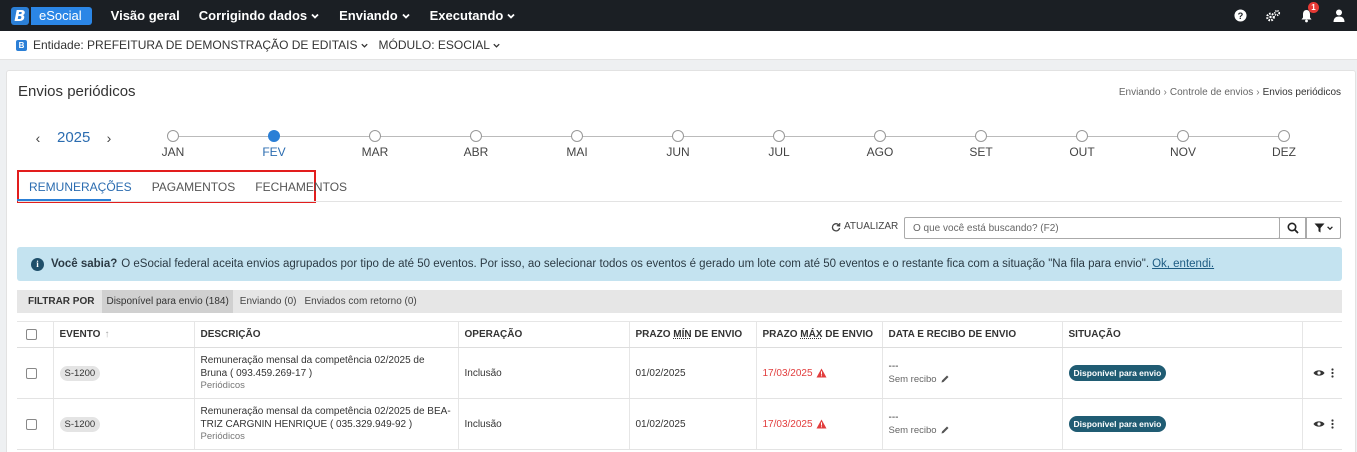 The height and width of the screenshot is (452, 1357). I want to click on month-label: FEV, so click(274, 152).